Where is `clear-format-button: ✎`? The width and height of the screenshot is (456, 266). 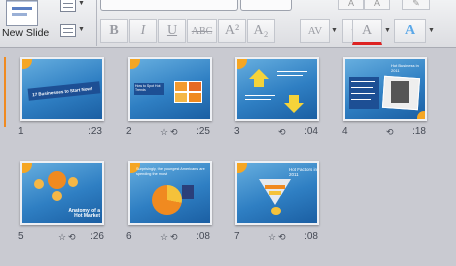 clear-format-button: ✎ is located at coordinates (416, 5).